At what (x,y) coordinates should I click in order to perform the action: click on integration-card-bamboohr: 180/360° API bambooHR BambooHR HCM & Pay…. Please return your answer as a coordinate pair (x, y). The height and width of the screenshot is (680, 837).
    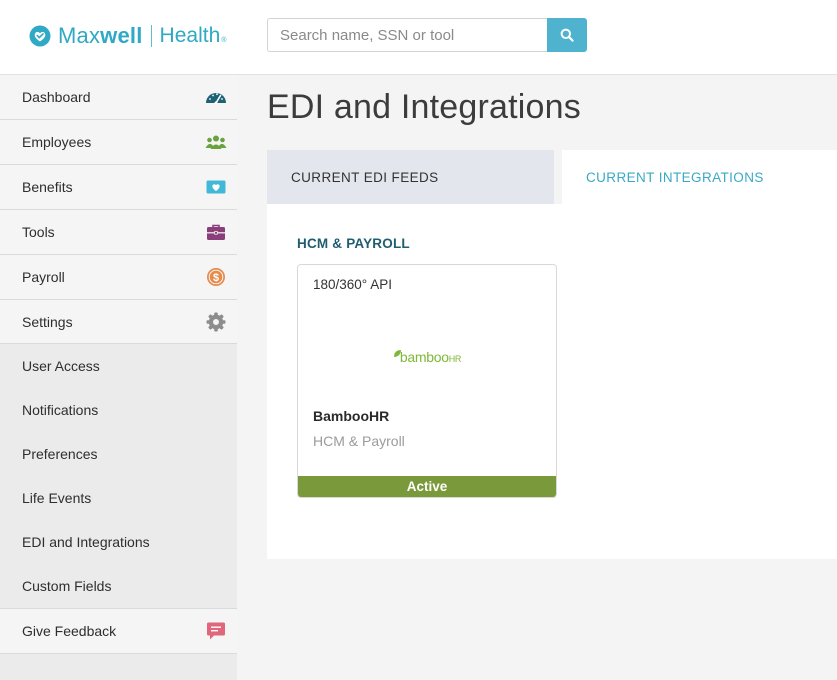
    Looking at the image, I should click on (427, 381).